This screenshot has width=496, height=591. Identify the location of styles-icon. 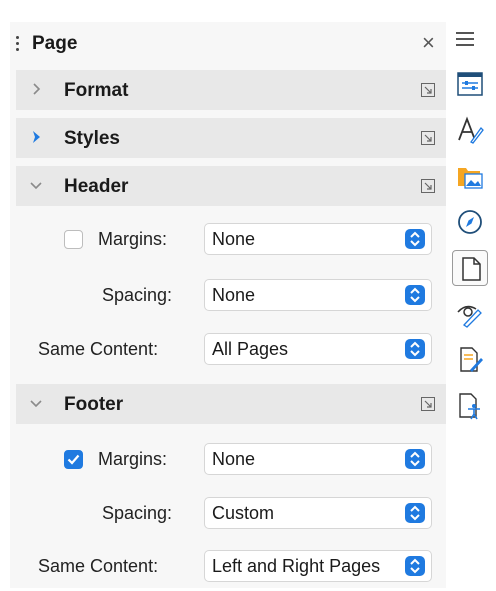
(471, 130).